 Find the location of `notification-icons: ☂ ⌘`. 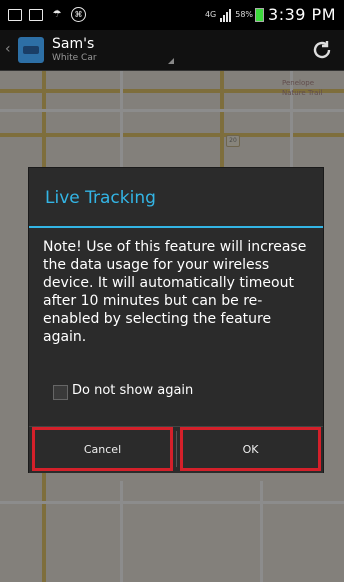

notification-icons: ☂ ⌘ is located at coordinates (47, 14).